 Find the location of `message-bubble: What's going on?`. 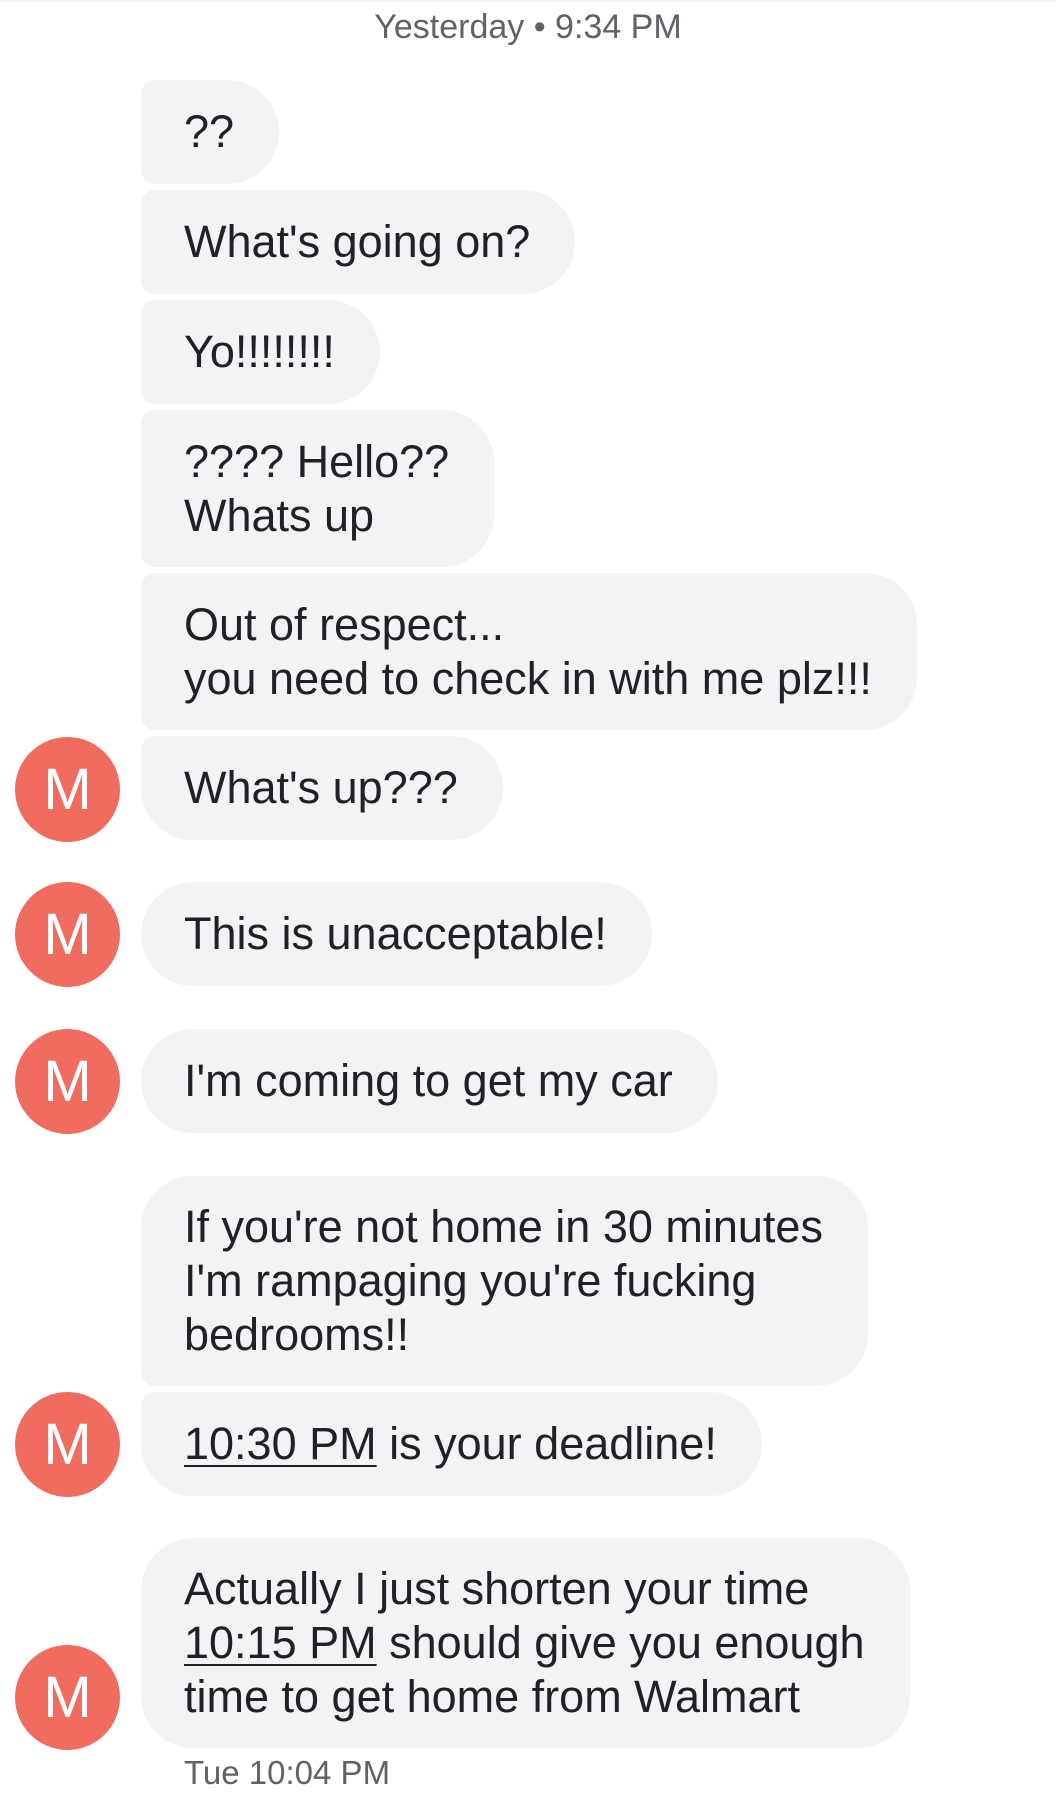

message-bubble: What's going on? is located at coordinates (358, 242).